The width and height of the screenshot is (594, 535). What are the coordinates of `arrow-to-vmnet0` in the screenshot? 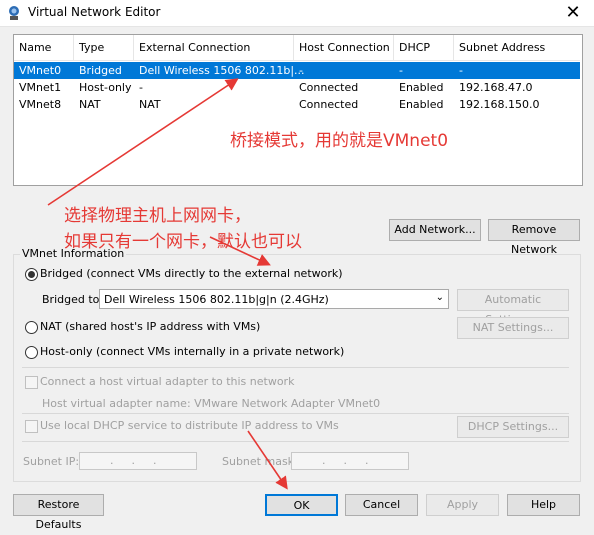 It's located at (143, 142).